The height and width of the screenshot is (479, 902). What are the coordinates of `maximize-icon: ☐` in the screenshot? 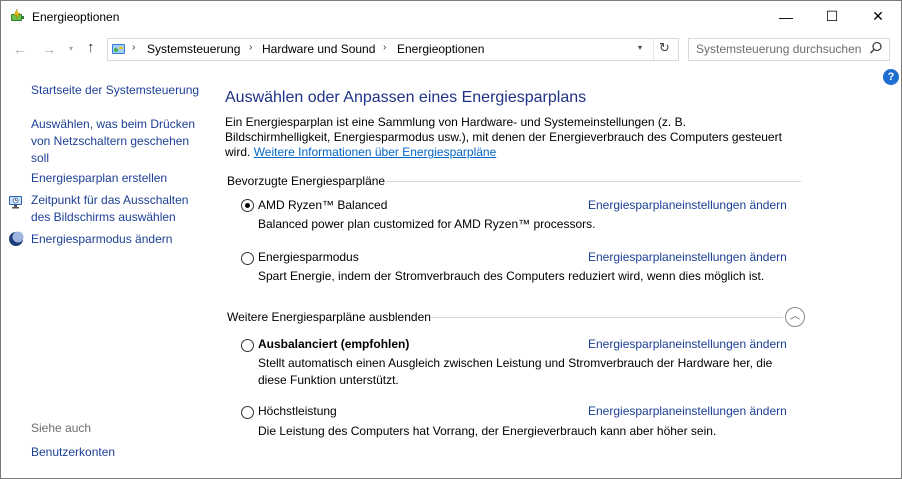 It's located at (832, 16).